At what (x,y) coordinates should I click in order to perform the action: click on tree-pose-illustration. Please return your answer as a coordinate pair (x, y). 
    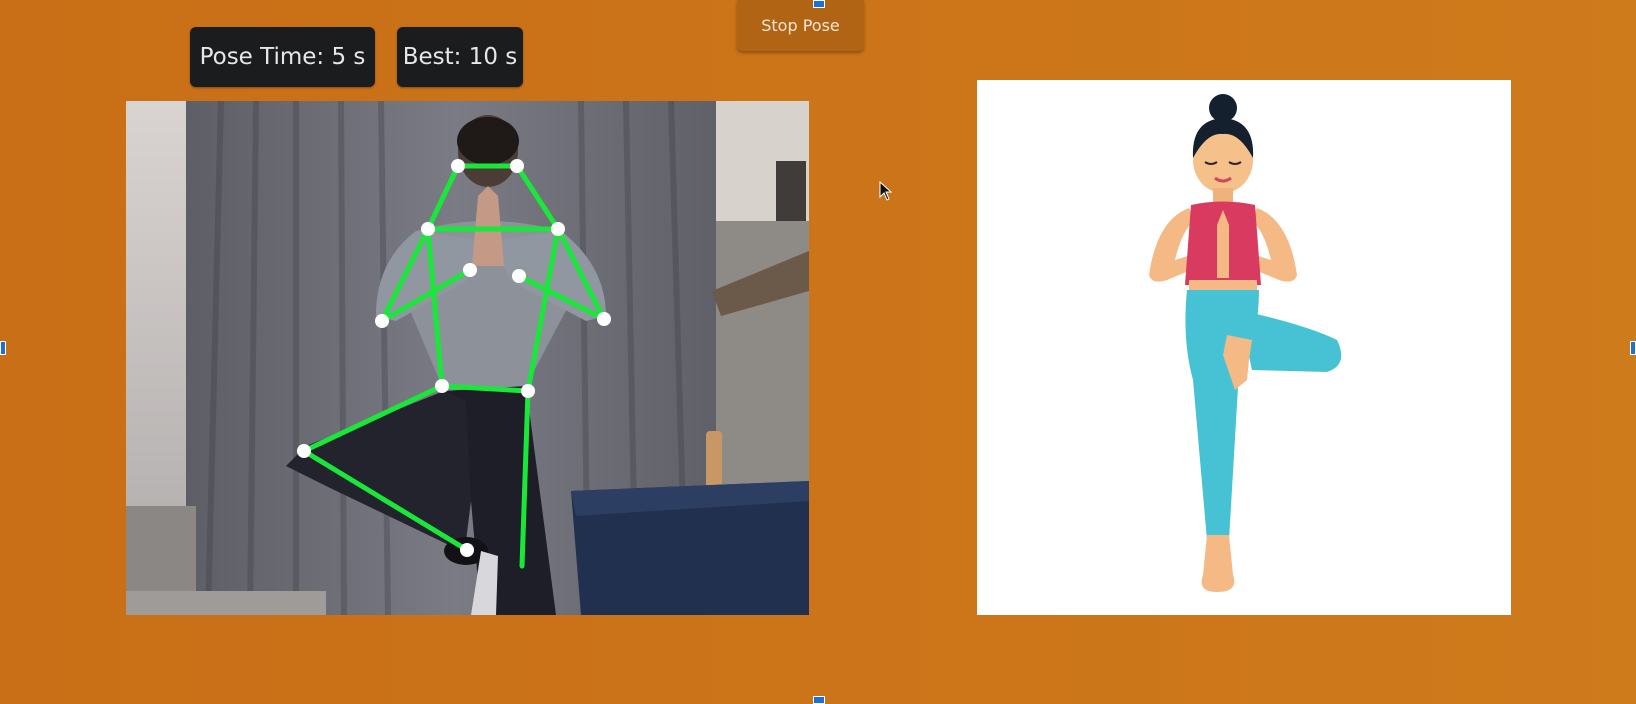
    Looking at the image, I should click on (1245, 343).